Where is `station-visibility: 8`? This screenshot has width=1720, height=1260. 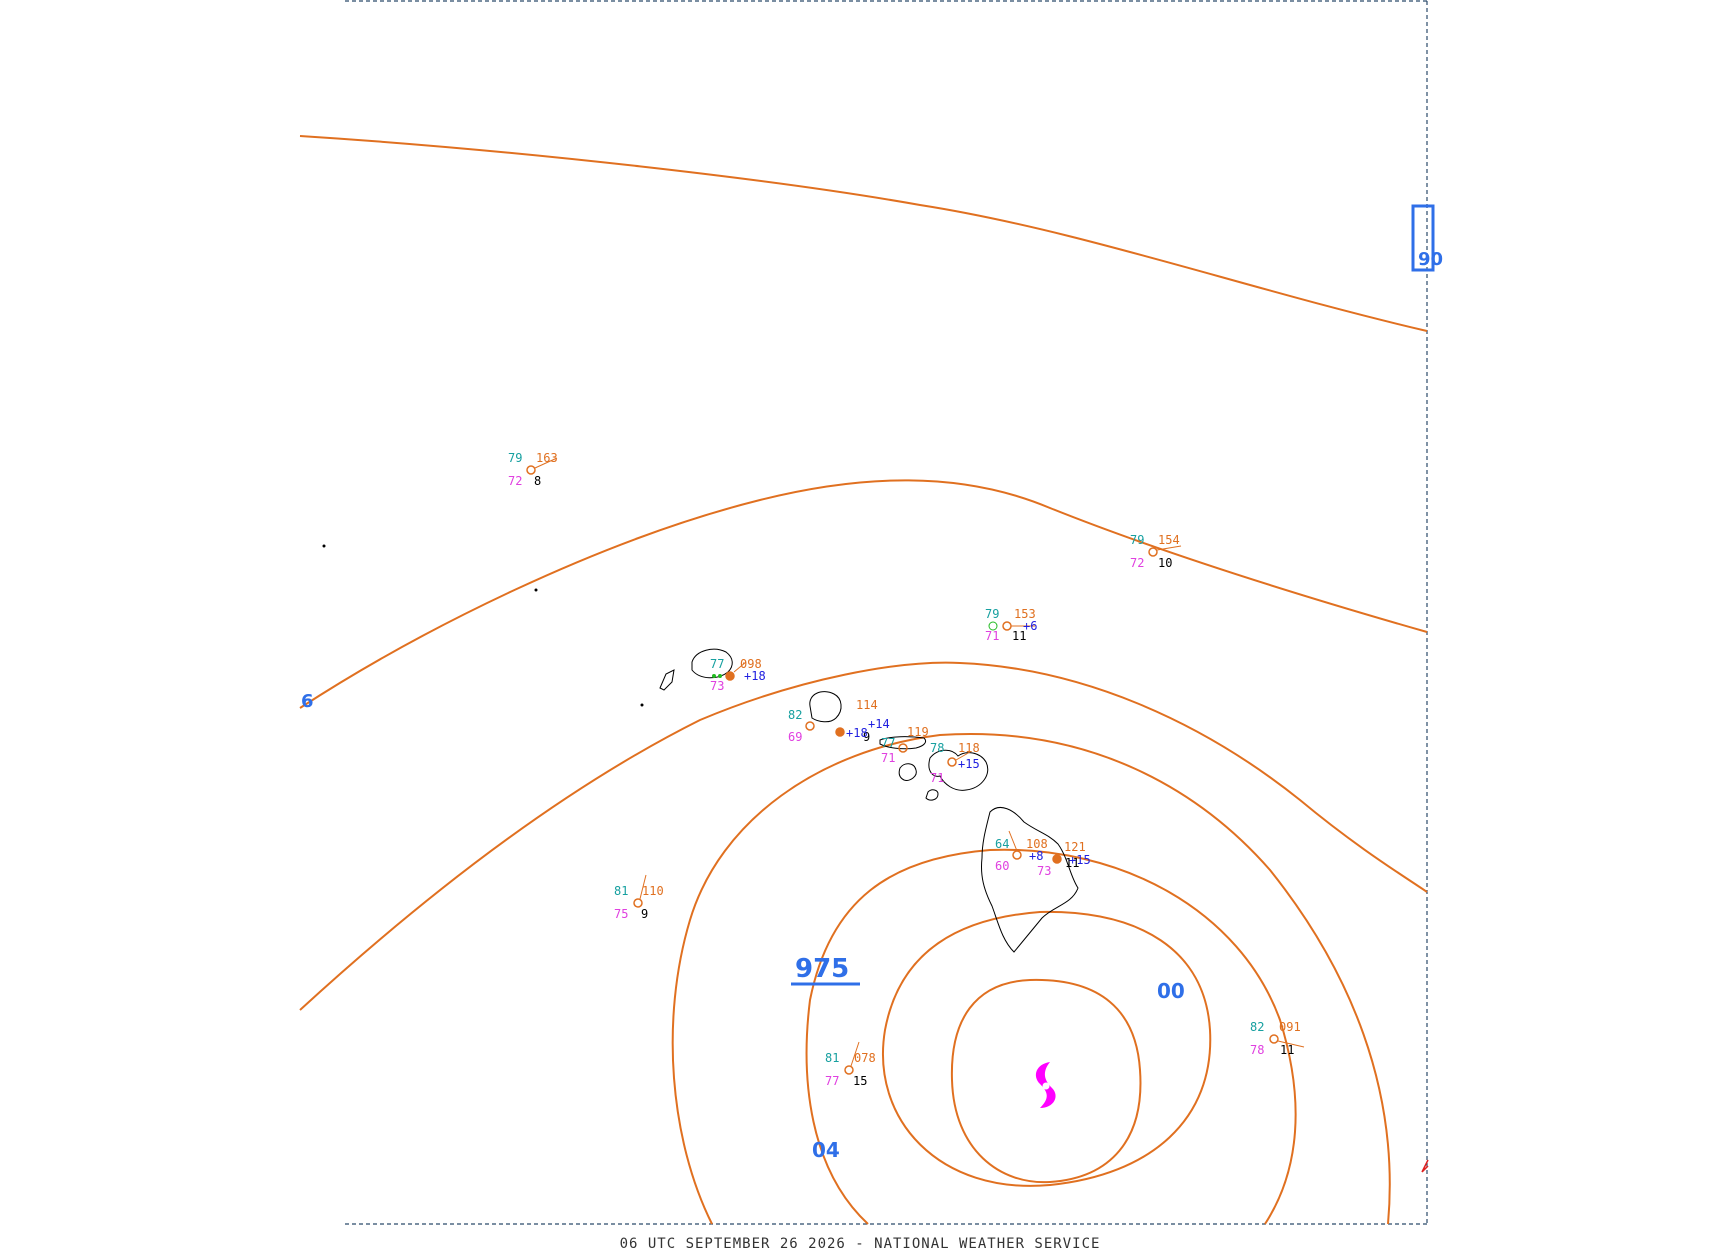 station-visibility: 8 is located at coordinates (537, 481).